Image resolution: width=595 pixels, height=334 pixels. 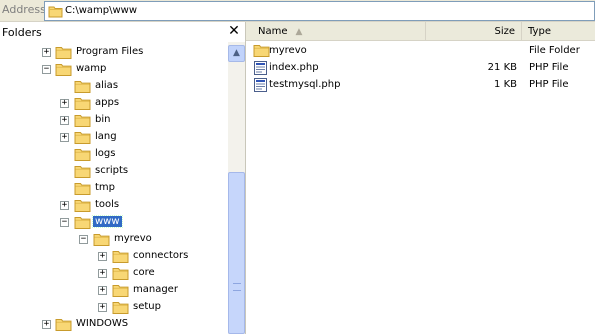 I want to click on tree-item: + lang, so click(x=114, y=137).